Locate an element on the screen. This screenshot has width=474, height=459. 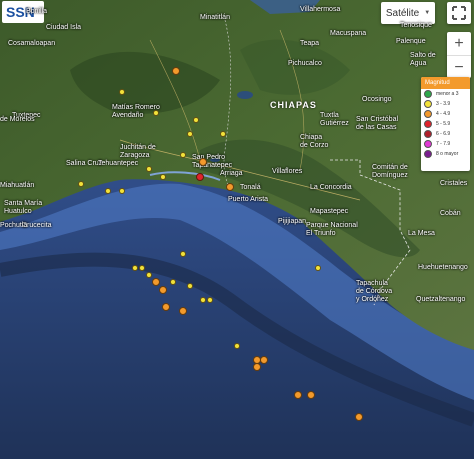
legend-item: 7 - 7.9 is located at coordinates (445, 144).